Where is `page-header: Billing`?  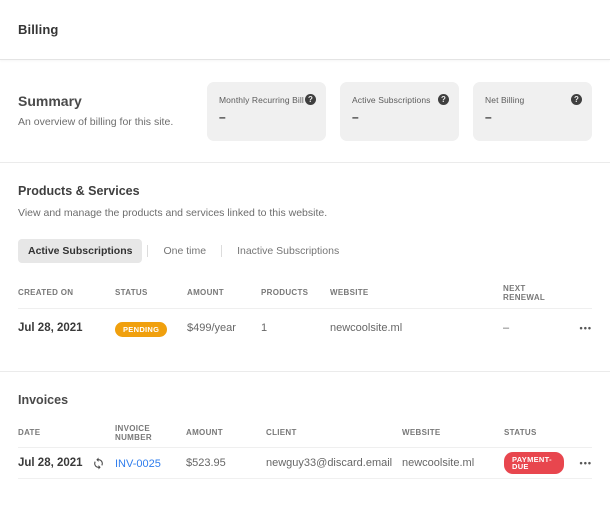 page-header: Billing is located at coordinates (305, 30).